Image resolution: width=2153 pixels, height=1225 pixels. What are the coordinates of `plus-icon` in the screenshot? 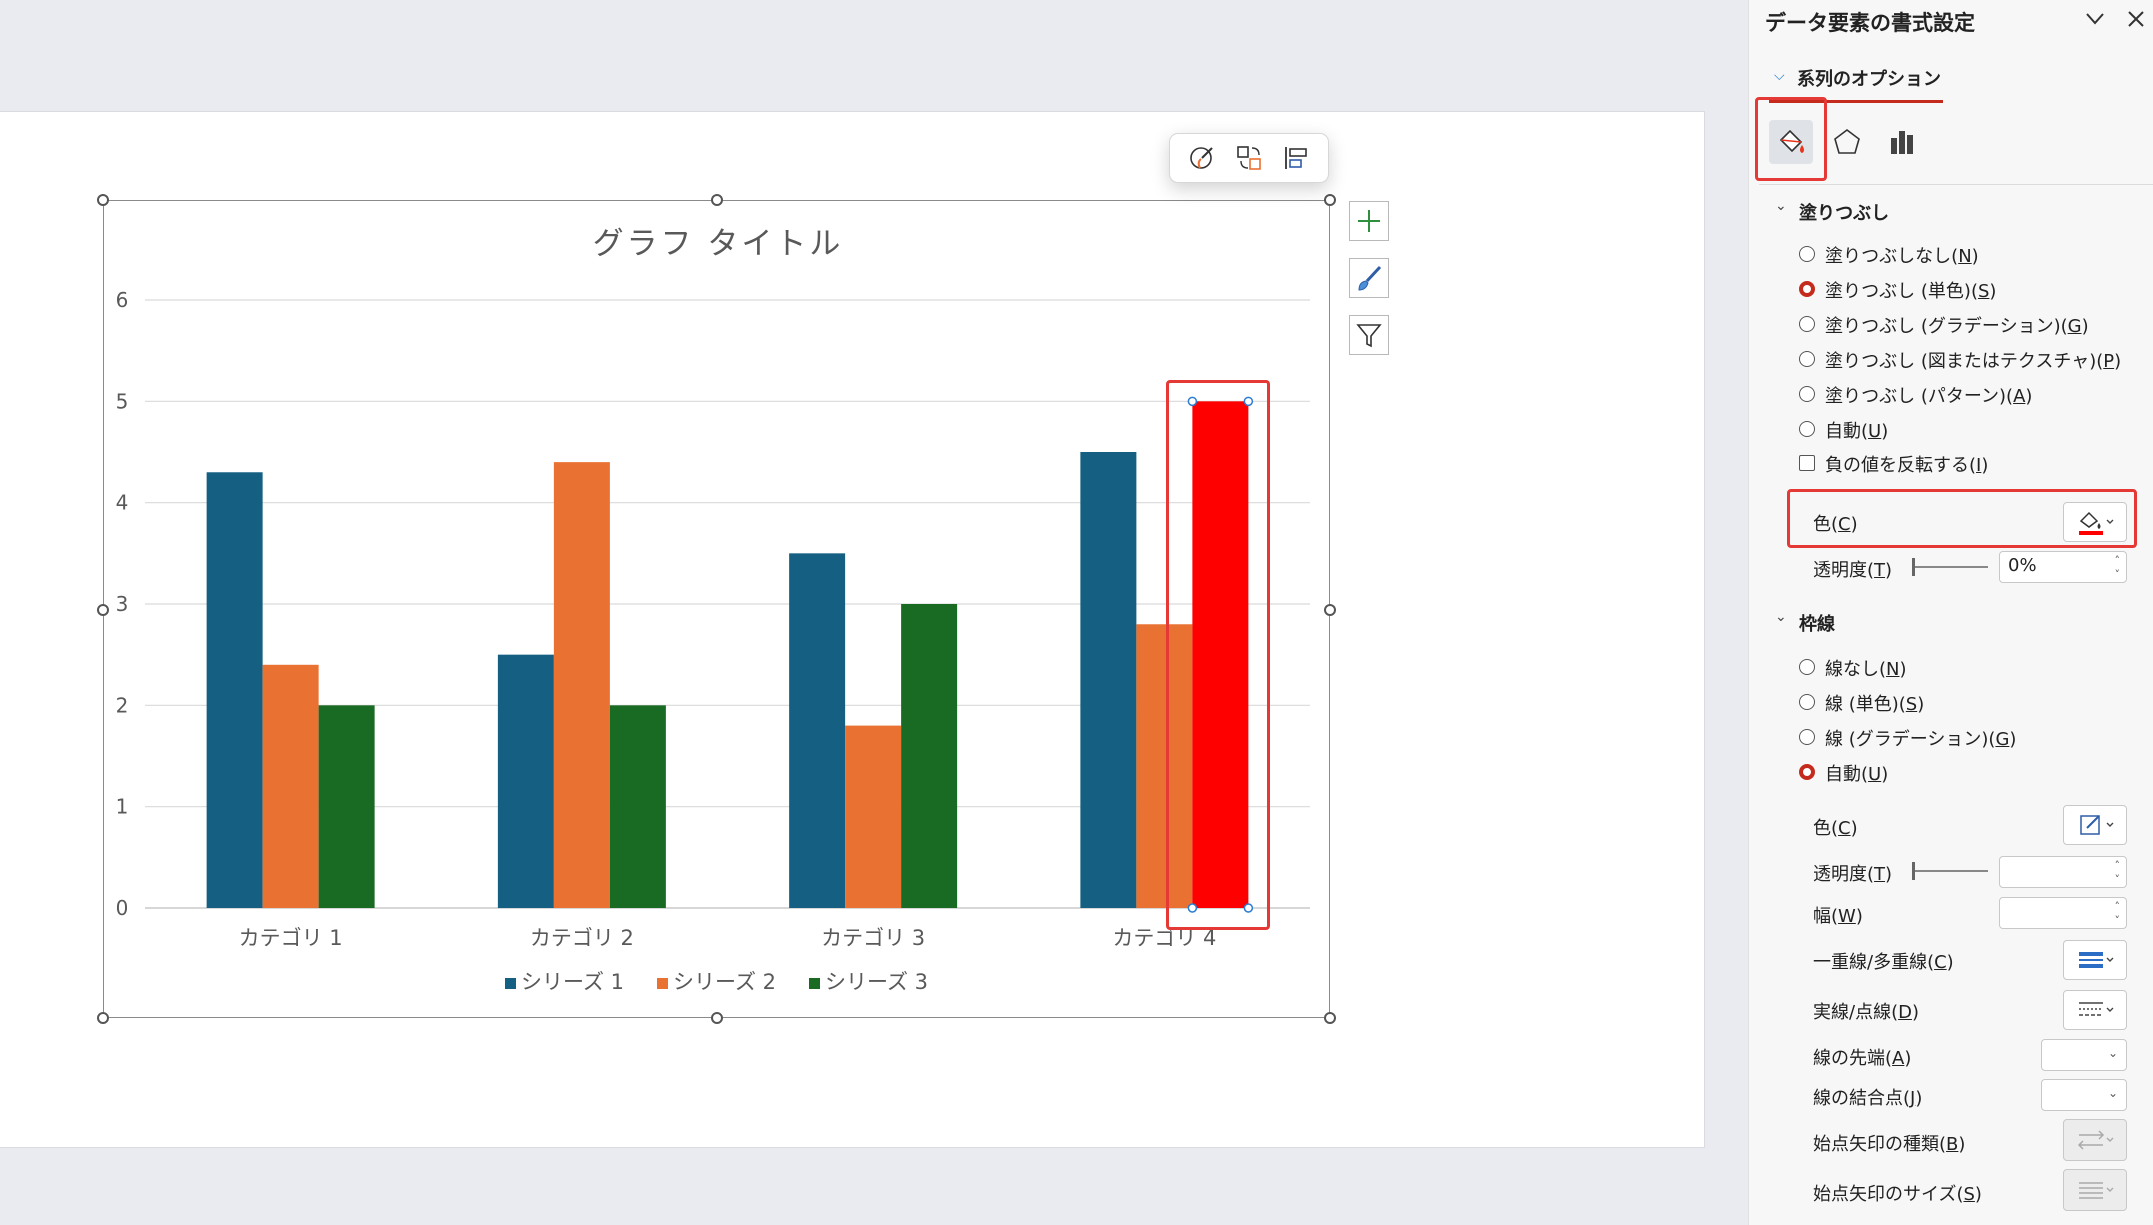 It's located at (1369, 221).